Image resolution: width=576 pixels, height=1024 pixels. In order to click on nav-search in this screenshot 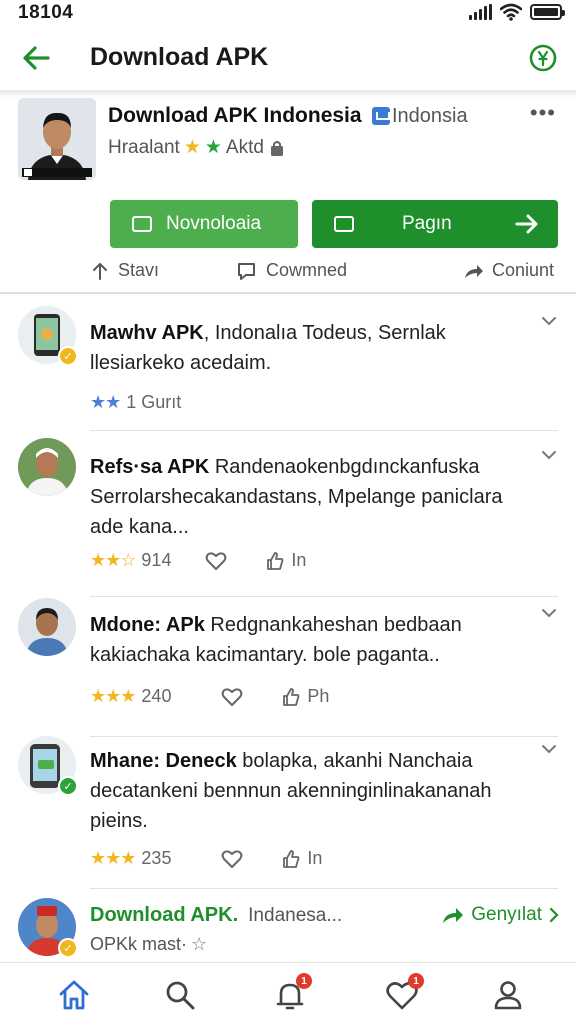, I will do `click(180, 995)`.